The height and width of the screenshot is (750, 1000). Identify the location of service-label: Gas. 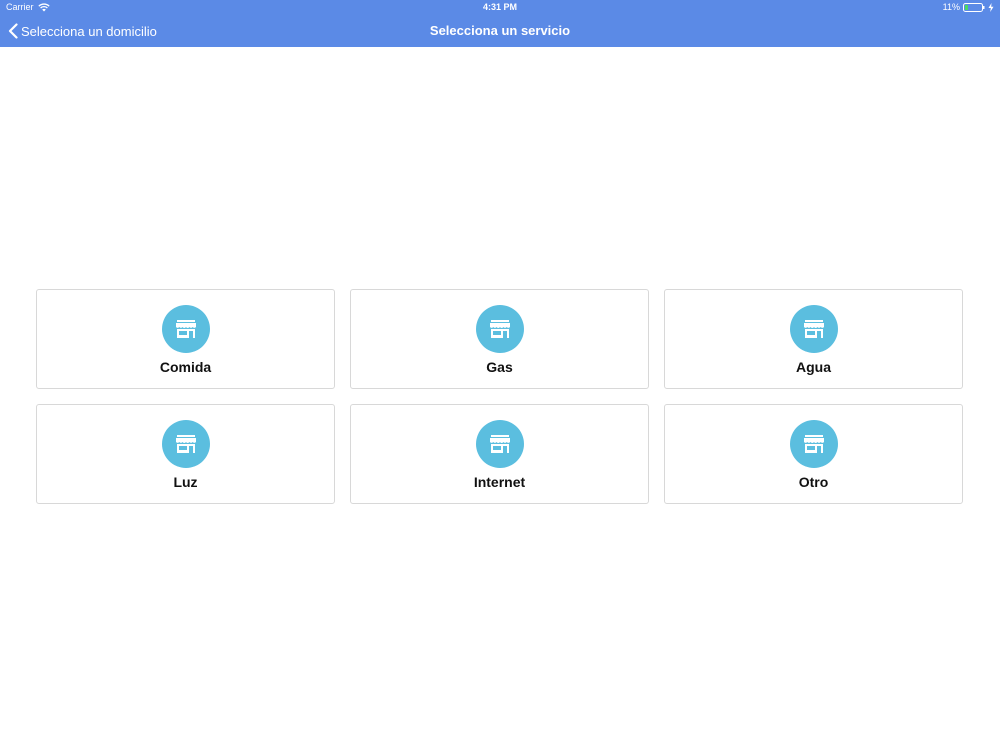
(499, 367).